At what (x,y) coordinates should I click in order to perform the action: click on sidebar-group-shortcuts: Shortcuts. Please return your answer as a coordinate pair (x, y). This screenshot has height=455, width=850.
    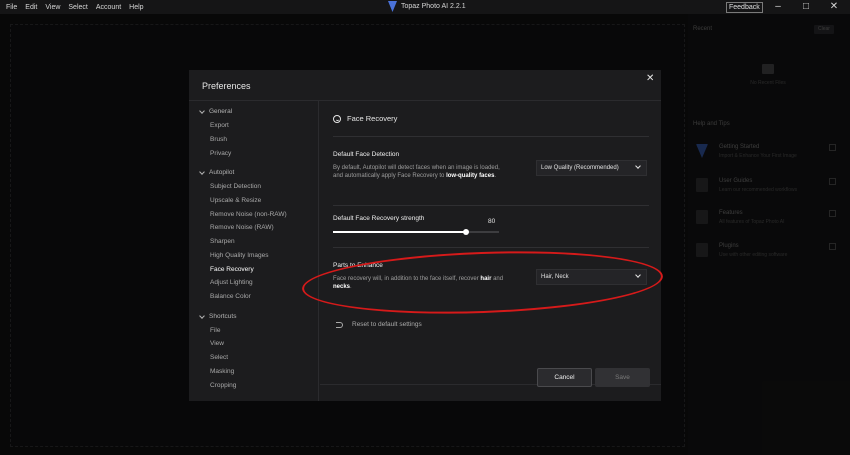
    Looking at the image, I should click on (218, 316).